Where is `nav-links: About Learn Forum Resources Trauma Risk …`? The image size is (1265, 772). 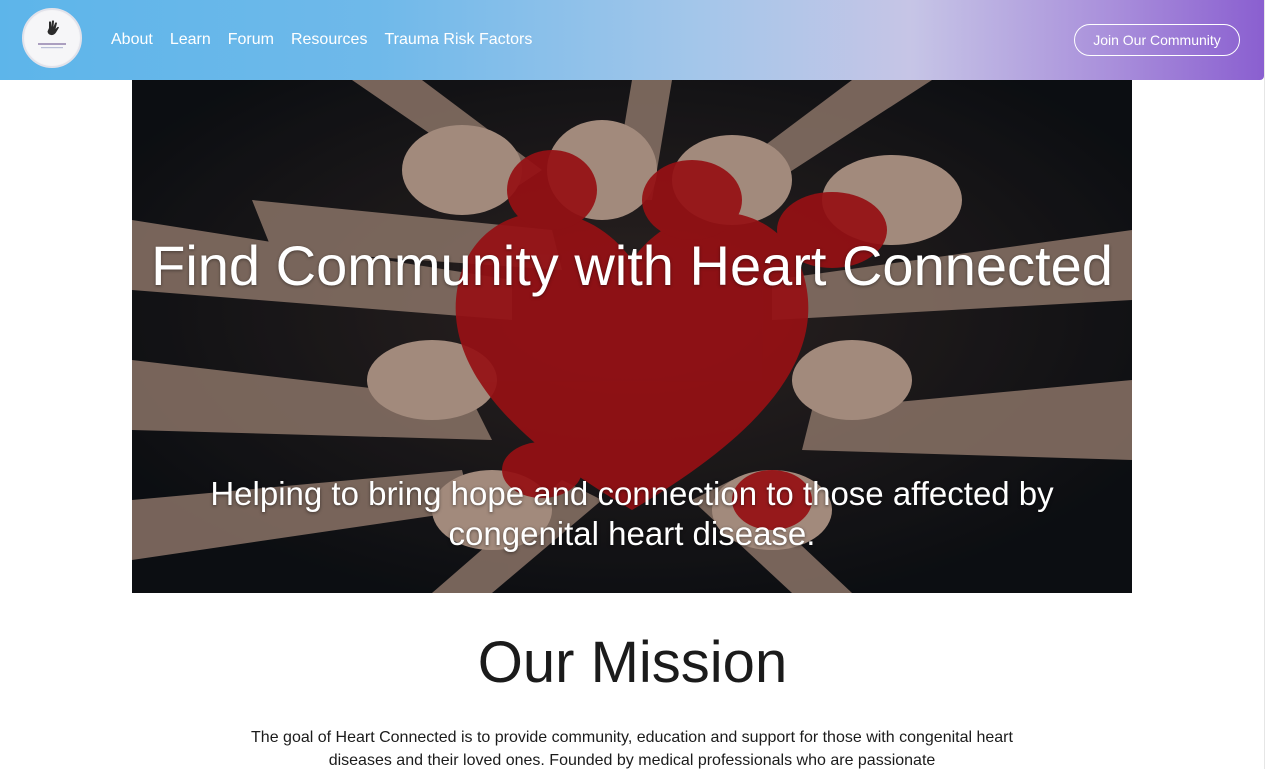
nav-links: About Learn Forum Resources Trauma Risk … is located at coordinates (330, 40).